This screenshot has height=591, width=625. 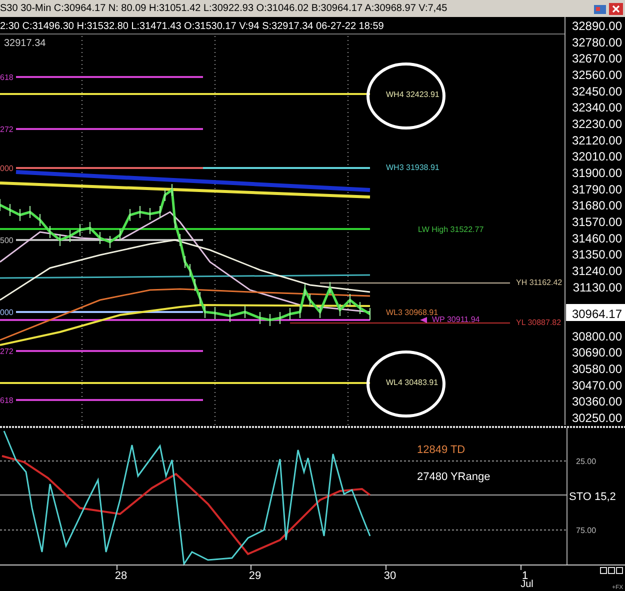 I want to click on level-label: WL4 30483.91, so click(x=412, y=382).